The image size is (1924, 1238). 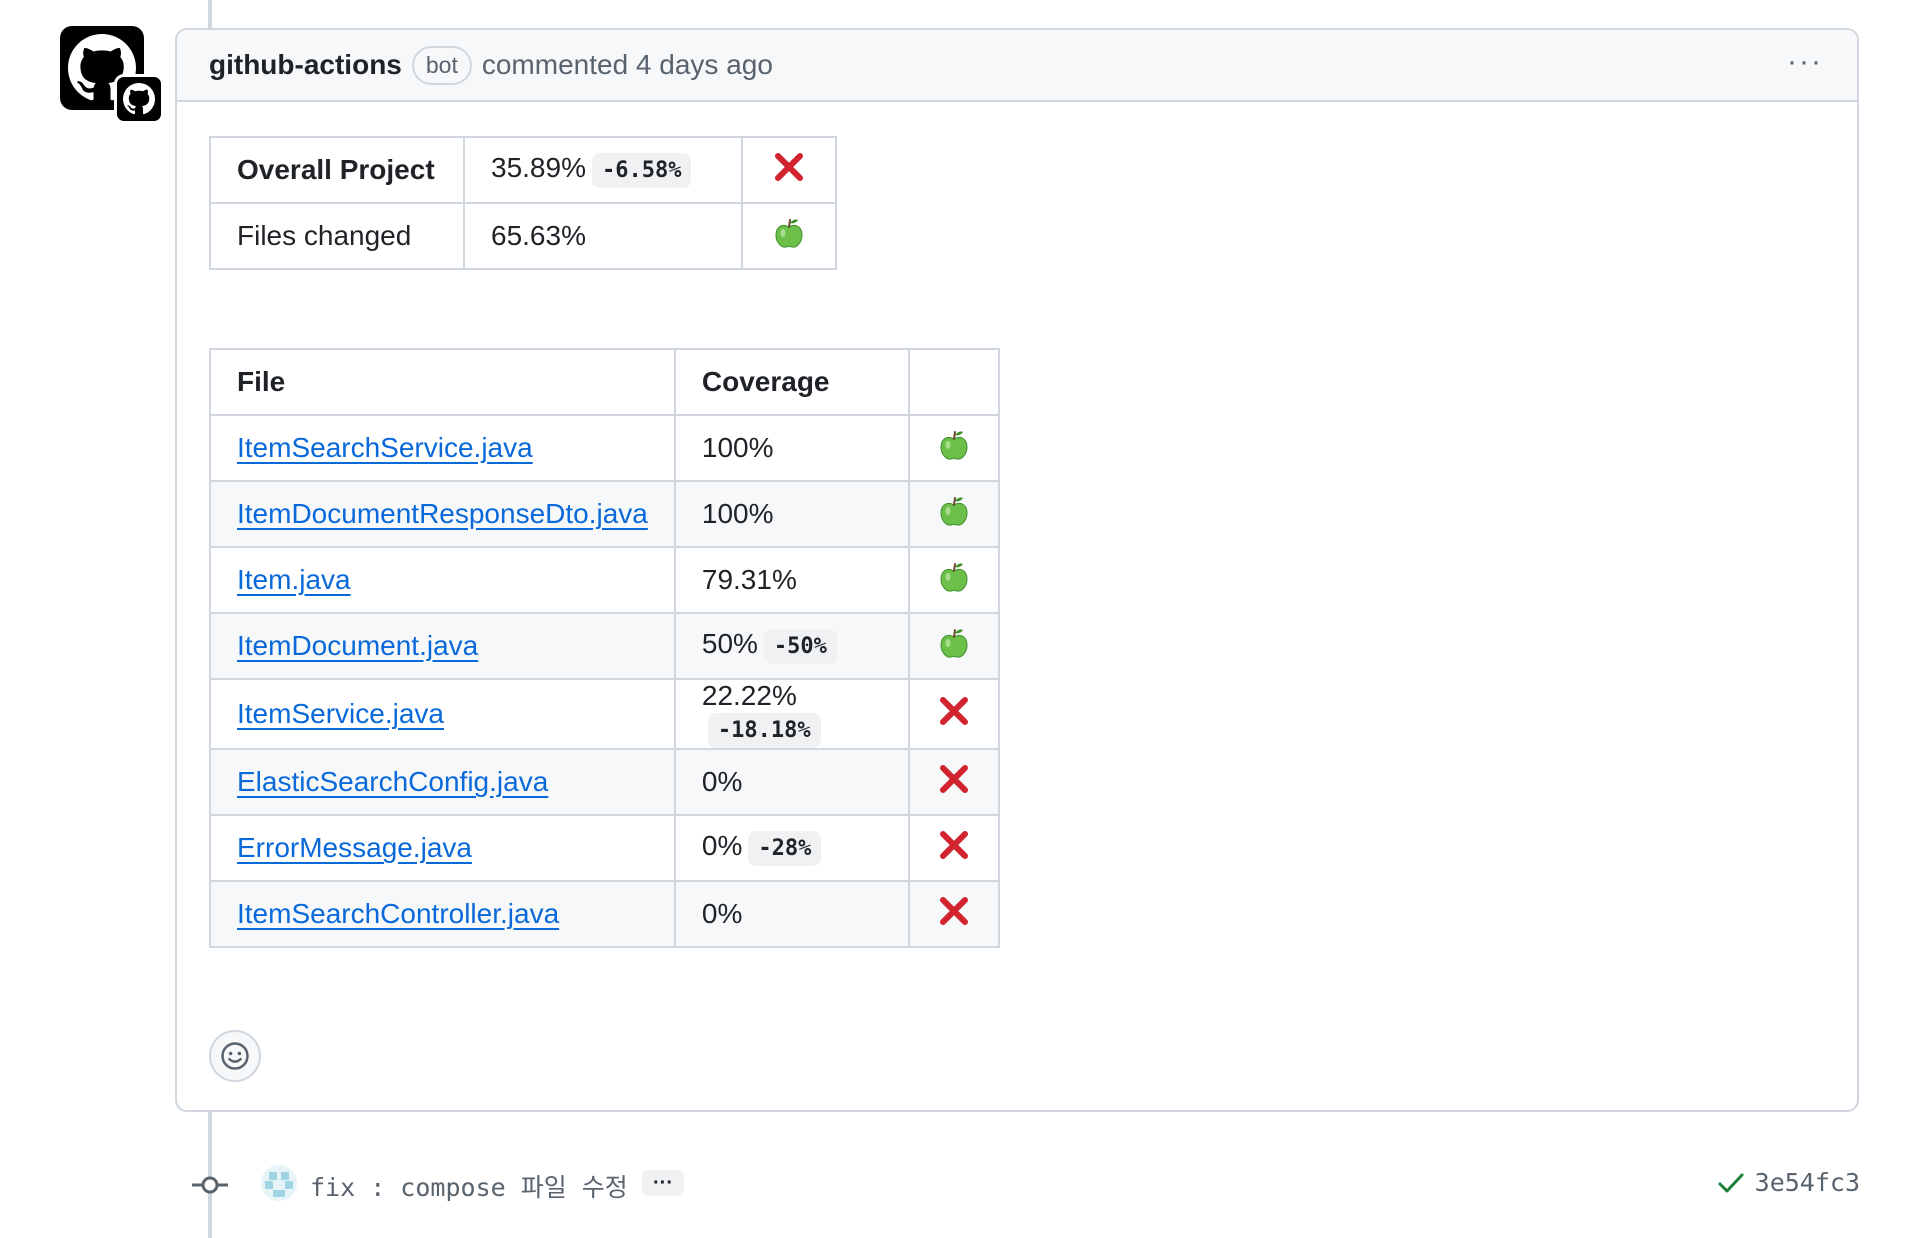 What do you see at coordinates (641, 170) in the screenshot?
I see `delta-badge: -6.58%` at bounding box center [641, 170].